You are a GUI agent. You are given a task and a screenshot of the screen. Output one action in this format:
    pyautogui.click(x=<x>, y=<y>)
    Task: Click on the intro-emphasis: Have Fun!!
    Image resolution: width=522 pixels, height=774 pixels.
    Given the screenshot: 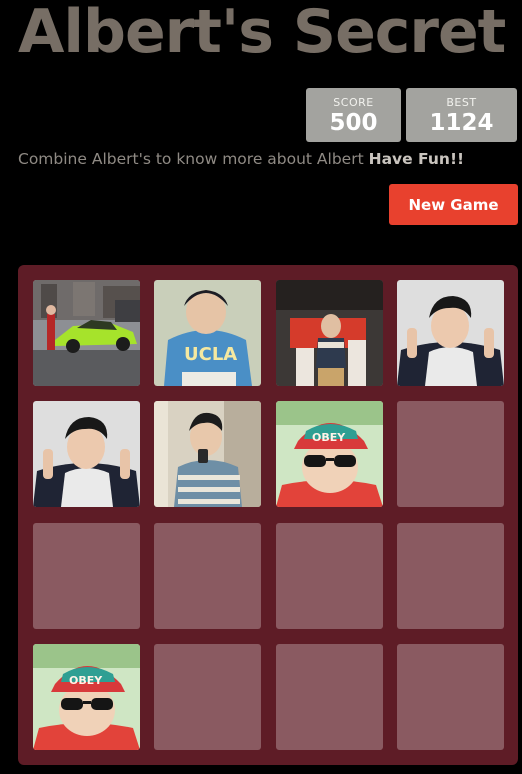 What is the action you would take?
    pyautogui.click(x=416, y=159)
    